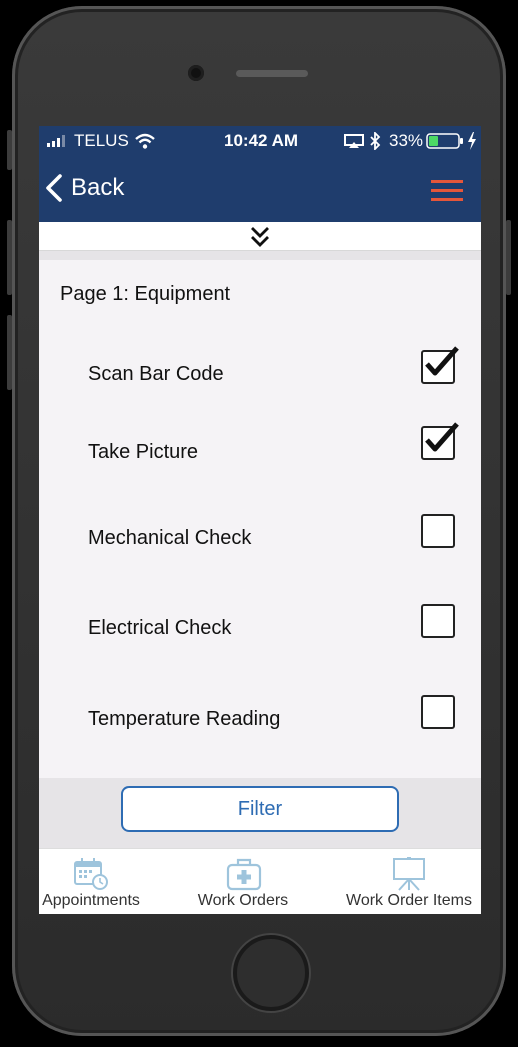 The image size is (518, 1047). I want to click on easel-icon, so click(409, 874).